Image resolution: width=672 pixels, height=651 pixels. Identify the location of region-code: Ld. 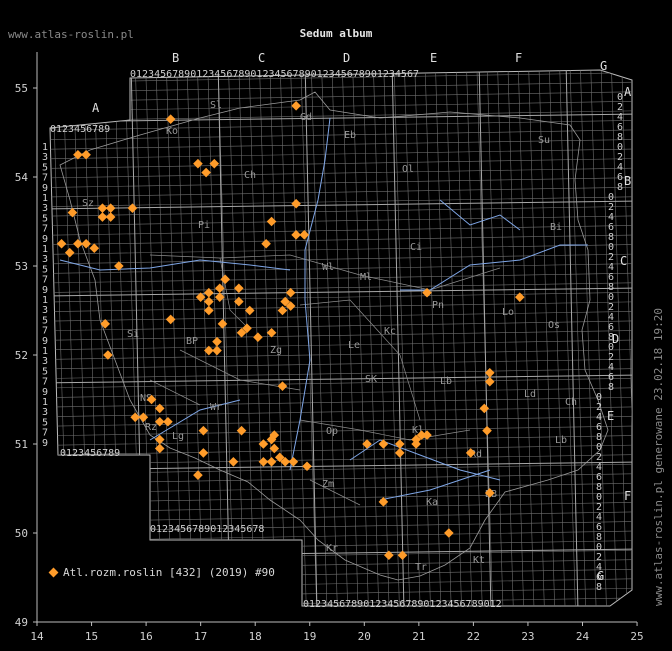
(530, 394).